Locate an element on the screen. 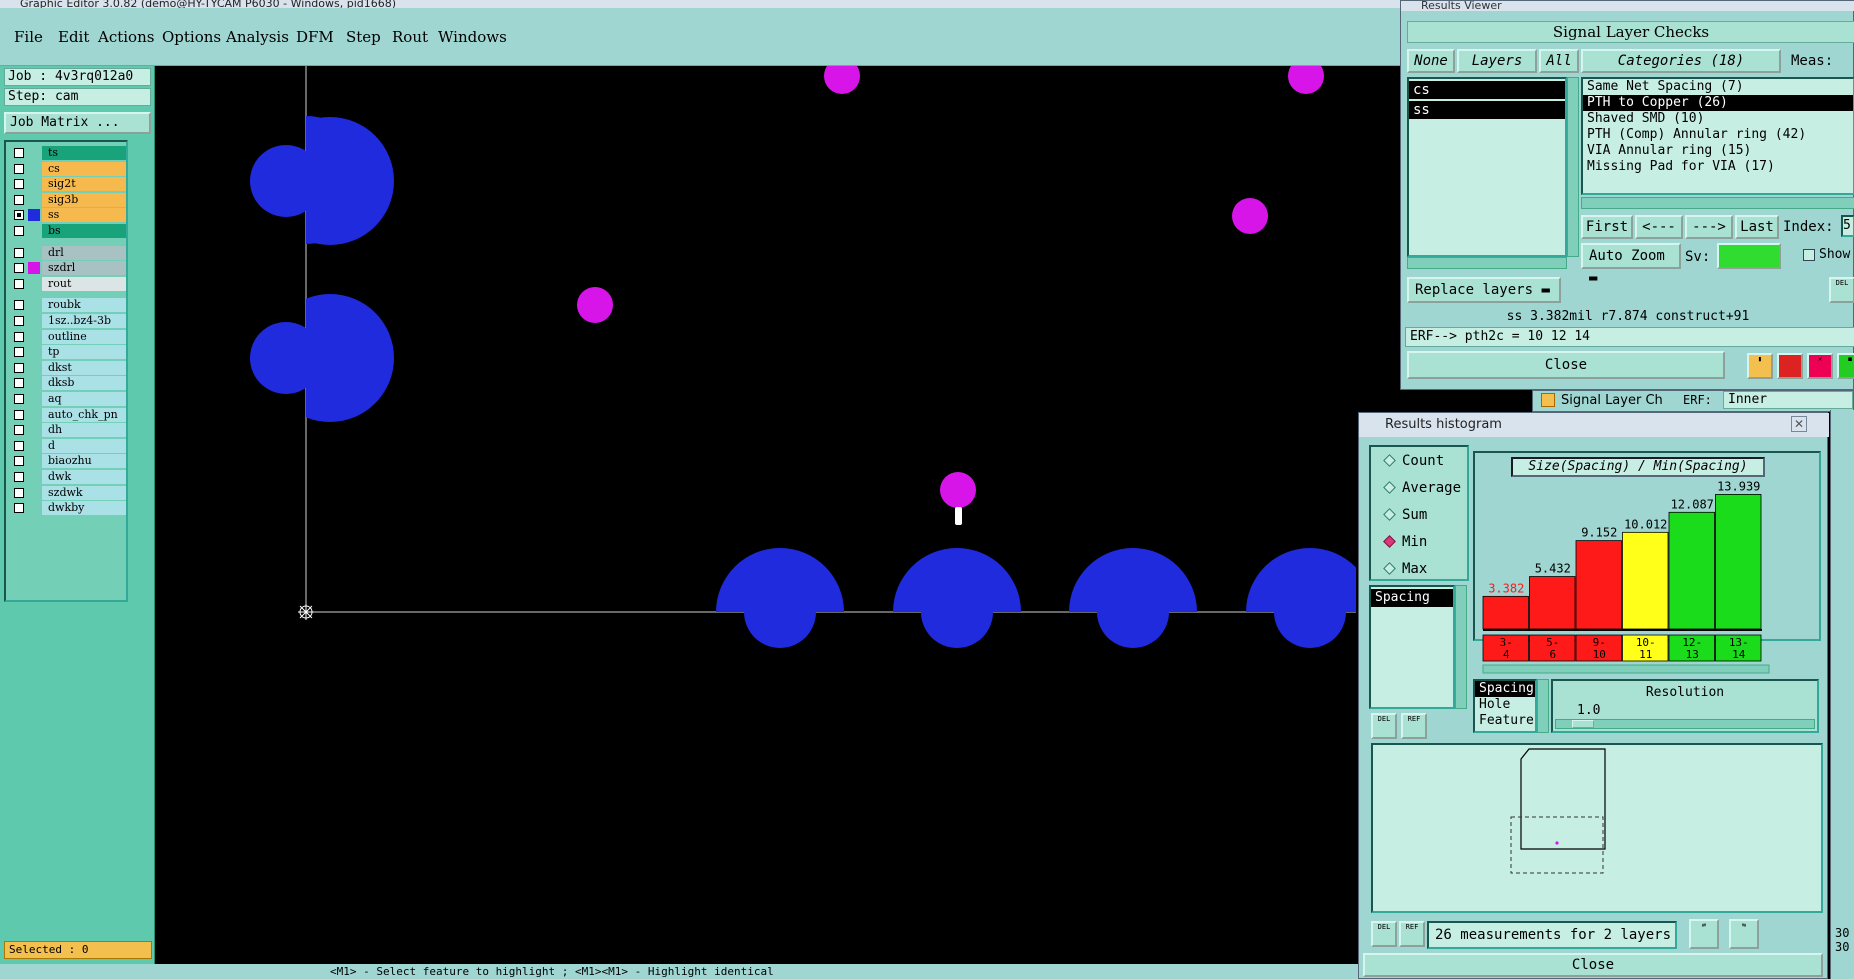 This screenshot has width=1854, height=979. sv-color-select is located at coordinates (1749, 256).